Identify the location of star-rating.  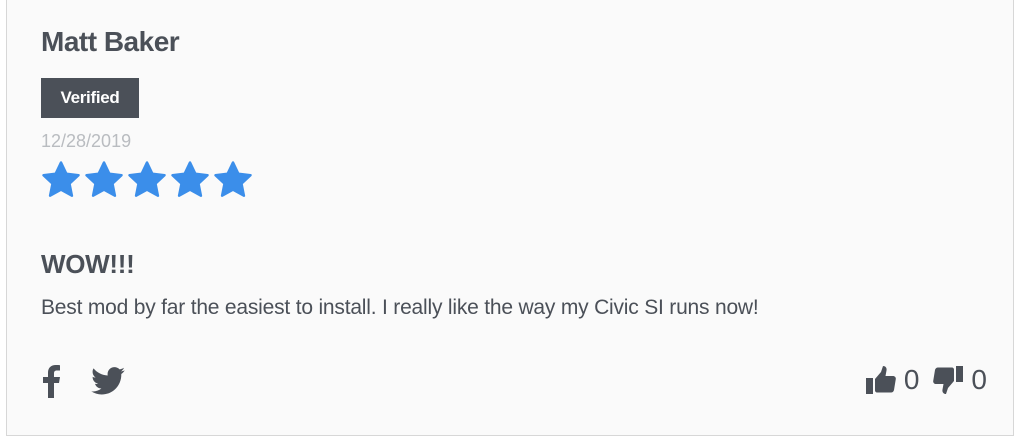
(147, 181).